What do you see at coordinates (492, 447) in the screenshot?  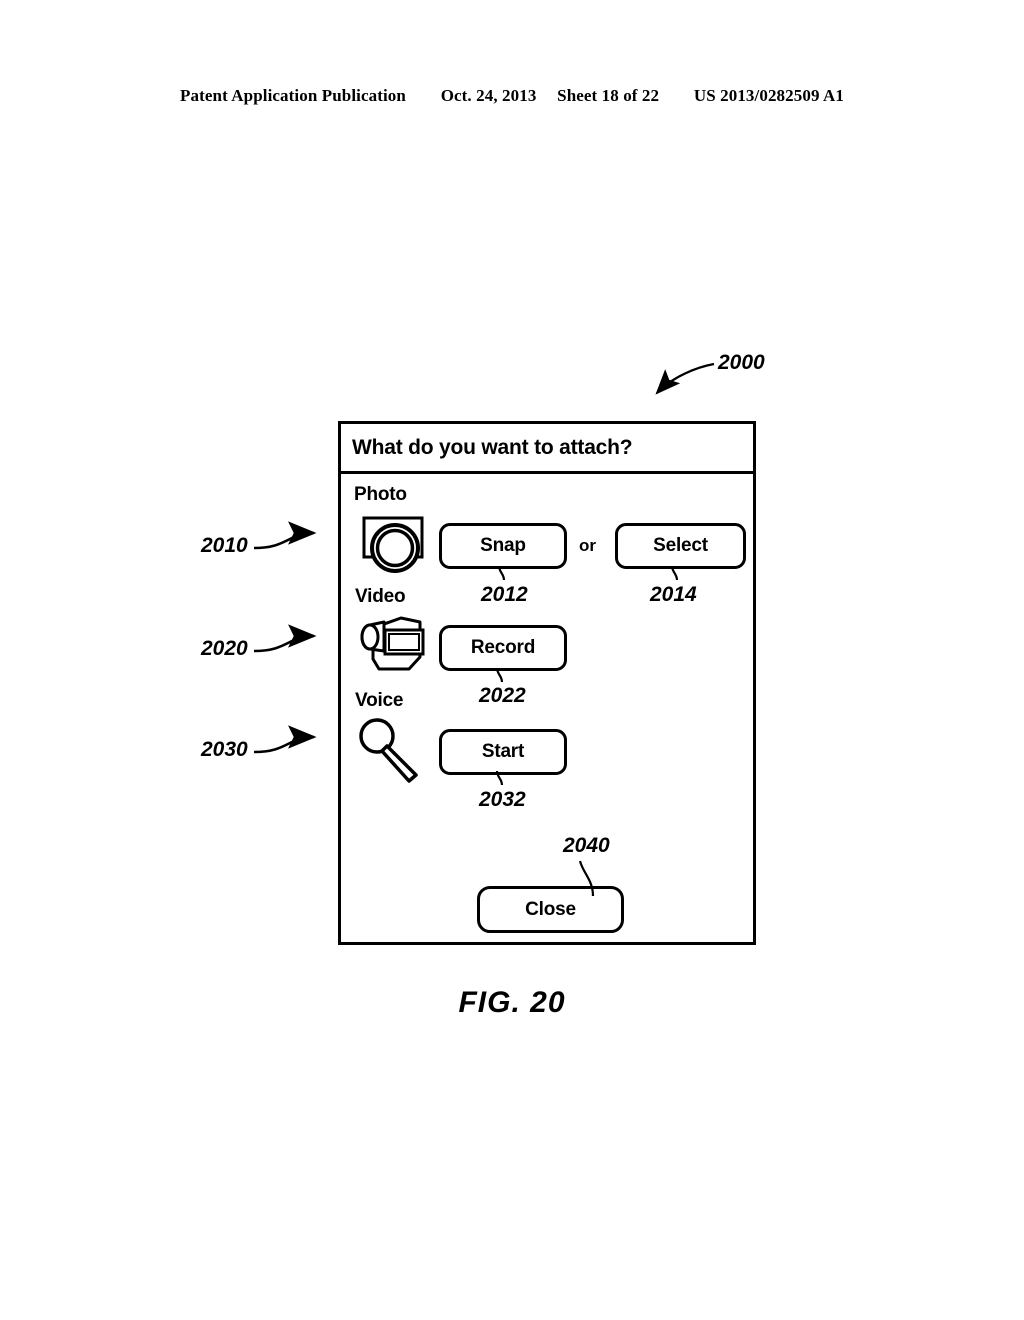 I see `dialog-title: What do you want to attach?` at bounding box center [492, 447].